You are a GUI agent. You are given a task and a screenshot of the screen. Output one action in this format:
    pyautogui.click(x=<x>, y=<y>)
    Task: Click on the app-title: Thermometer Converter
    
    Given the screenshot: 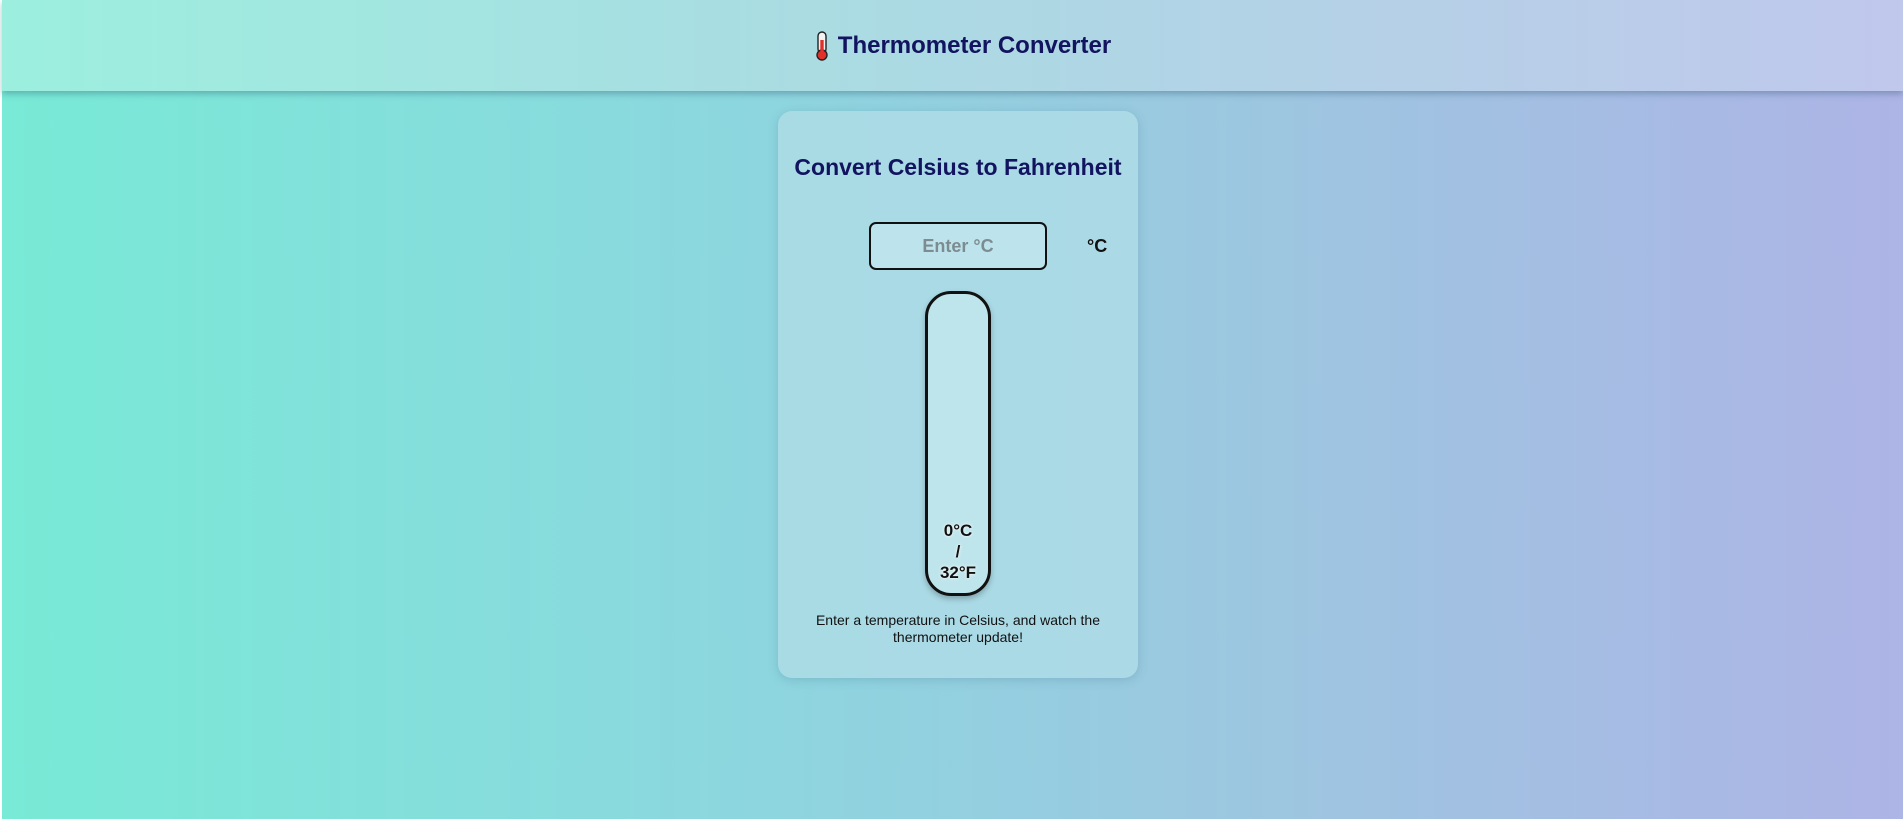 What is the action you would take?
    pyautogui.click(x=974, y=45)
    